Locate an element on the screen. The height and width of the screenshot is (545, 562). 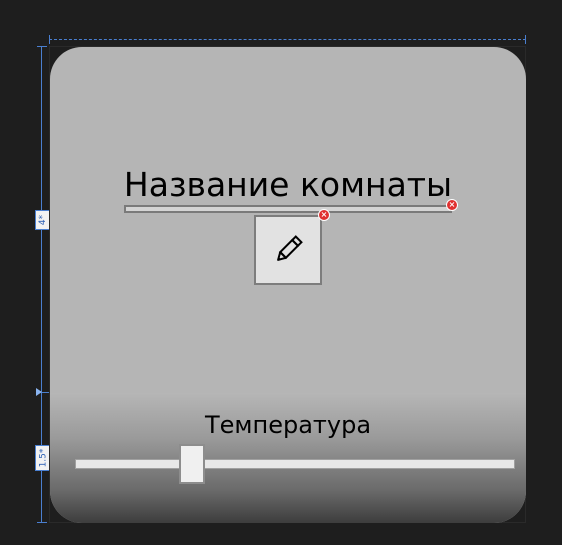
grid-row-size-text: 1.5* is located at coordinates (43, 458).